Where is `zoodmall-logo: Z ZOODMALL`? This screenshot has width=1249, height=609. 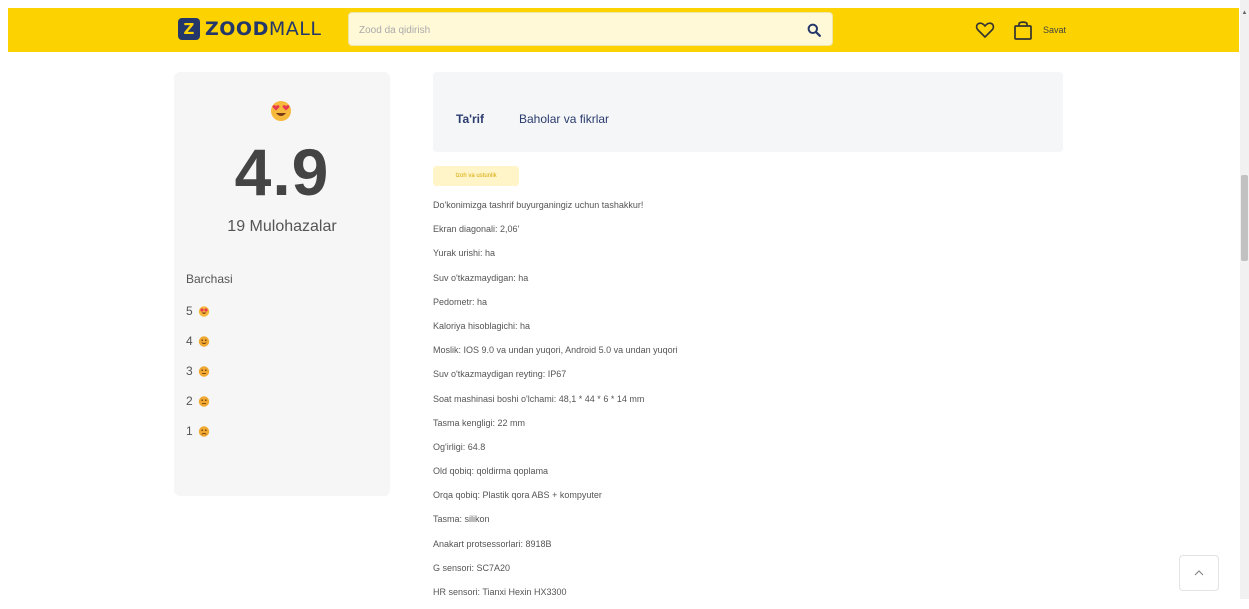 zoodmall-logo: Z ZOODMALL is located at coordinates (249, 29).